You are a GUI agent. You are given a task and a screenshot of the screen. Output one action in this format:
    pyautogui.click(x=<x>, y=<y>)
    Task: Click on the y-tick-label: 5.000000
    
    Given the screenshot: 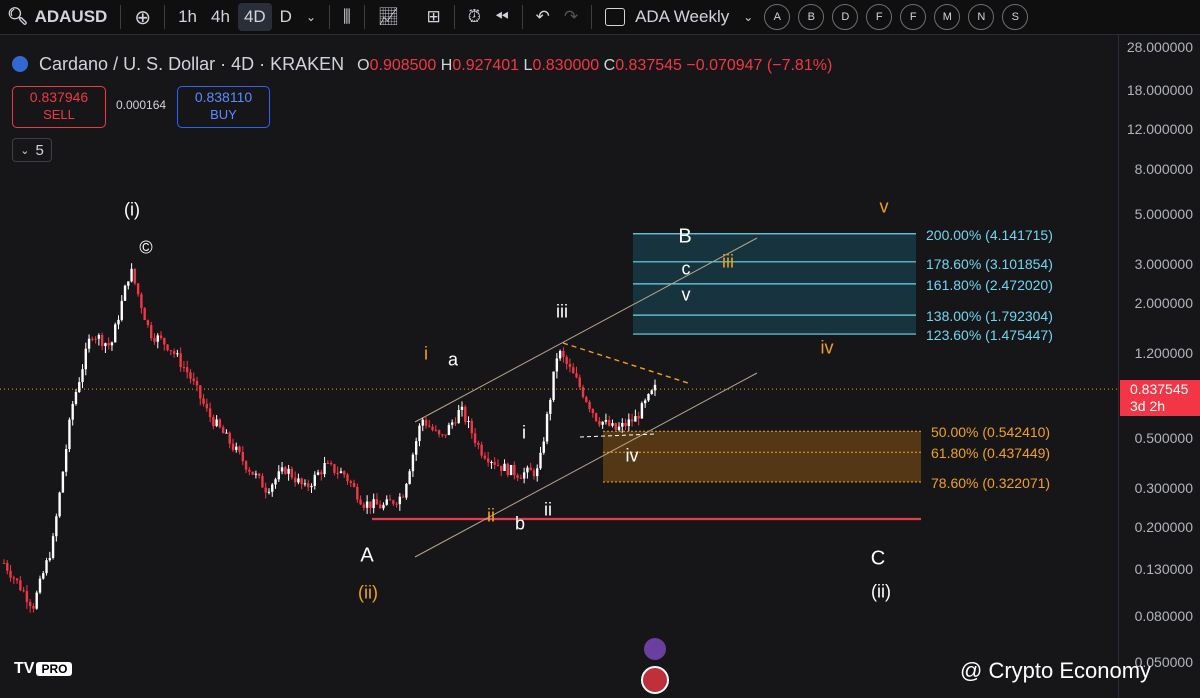 What is the action you would take?
    pyautogui.click(x=1163, y=214)
    